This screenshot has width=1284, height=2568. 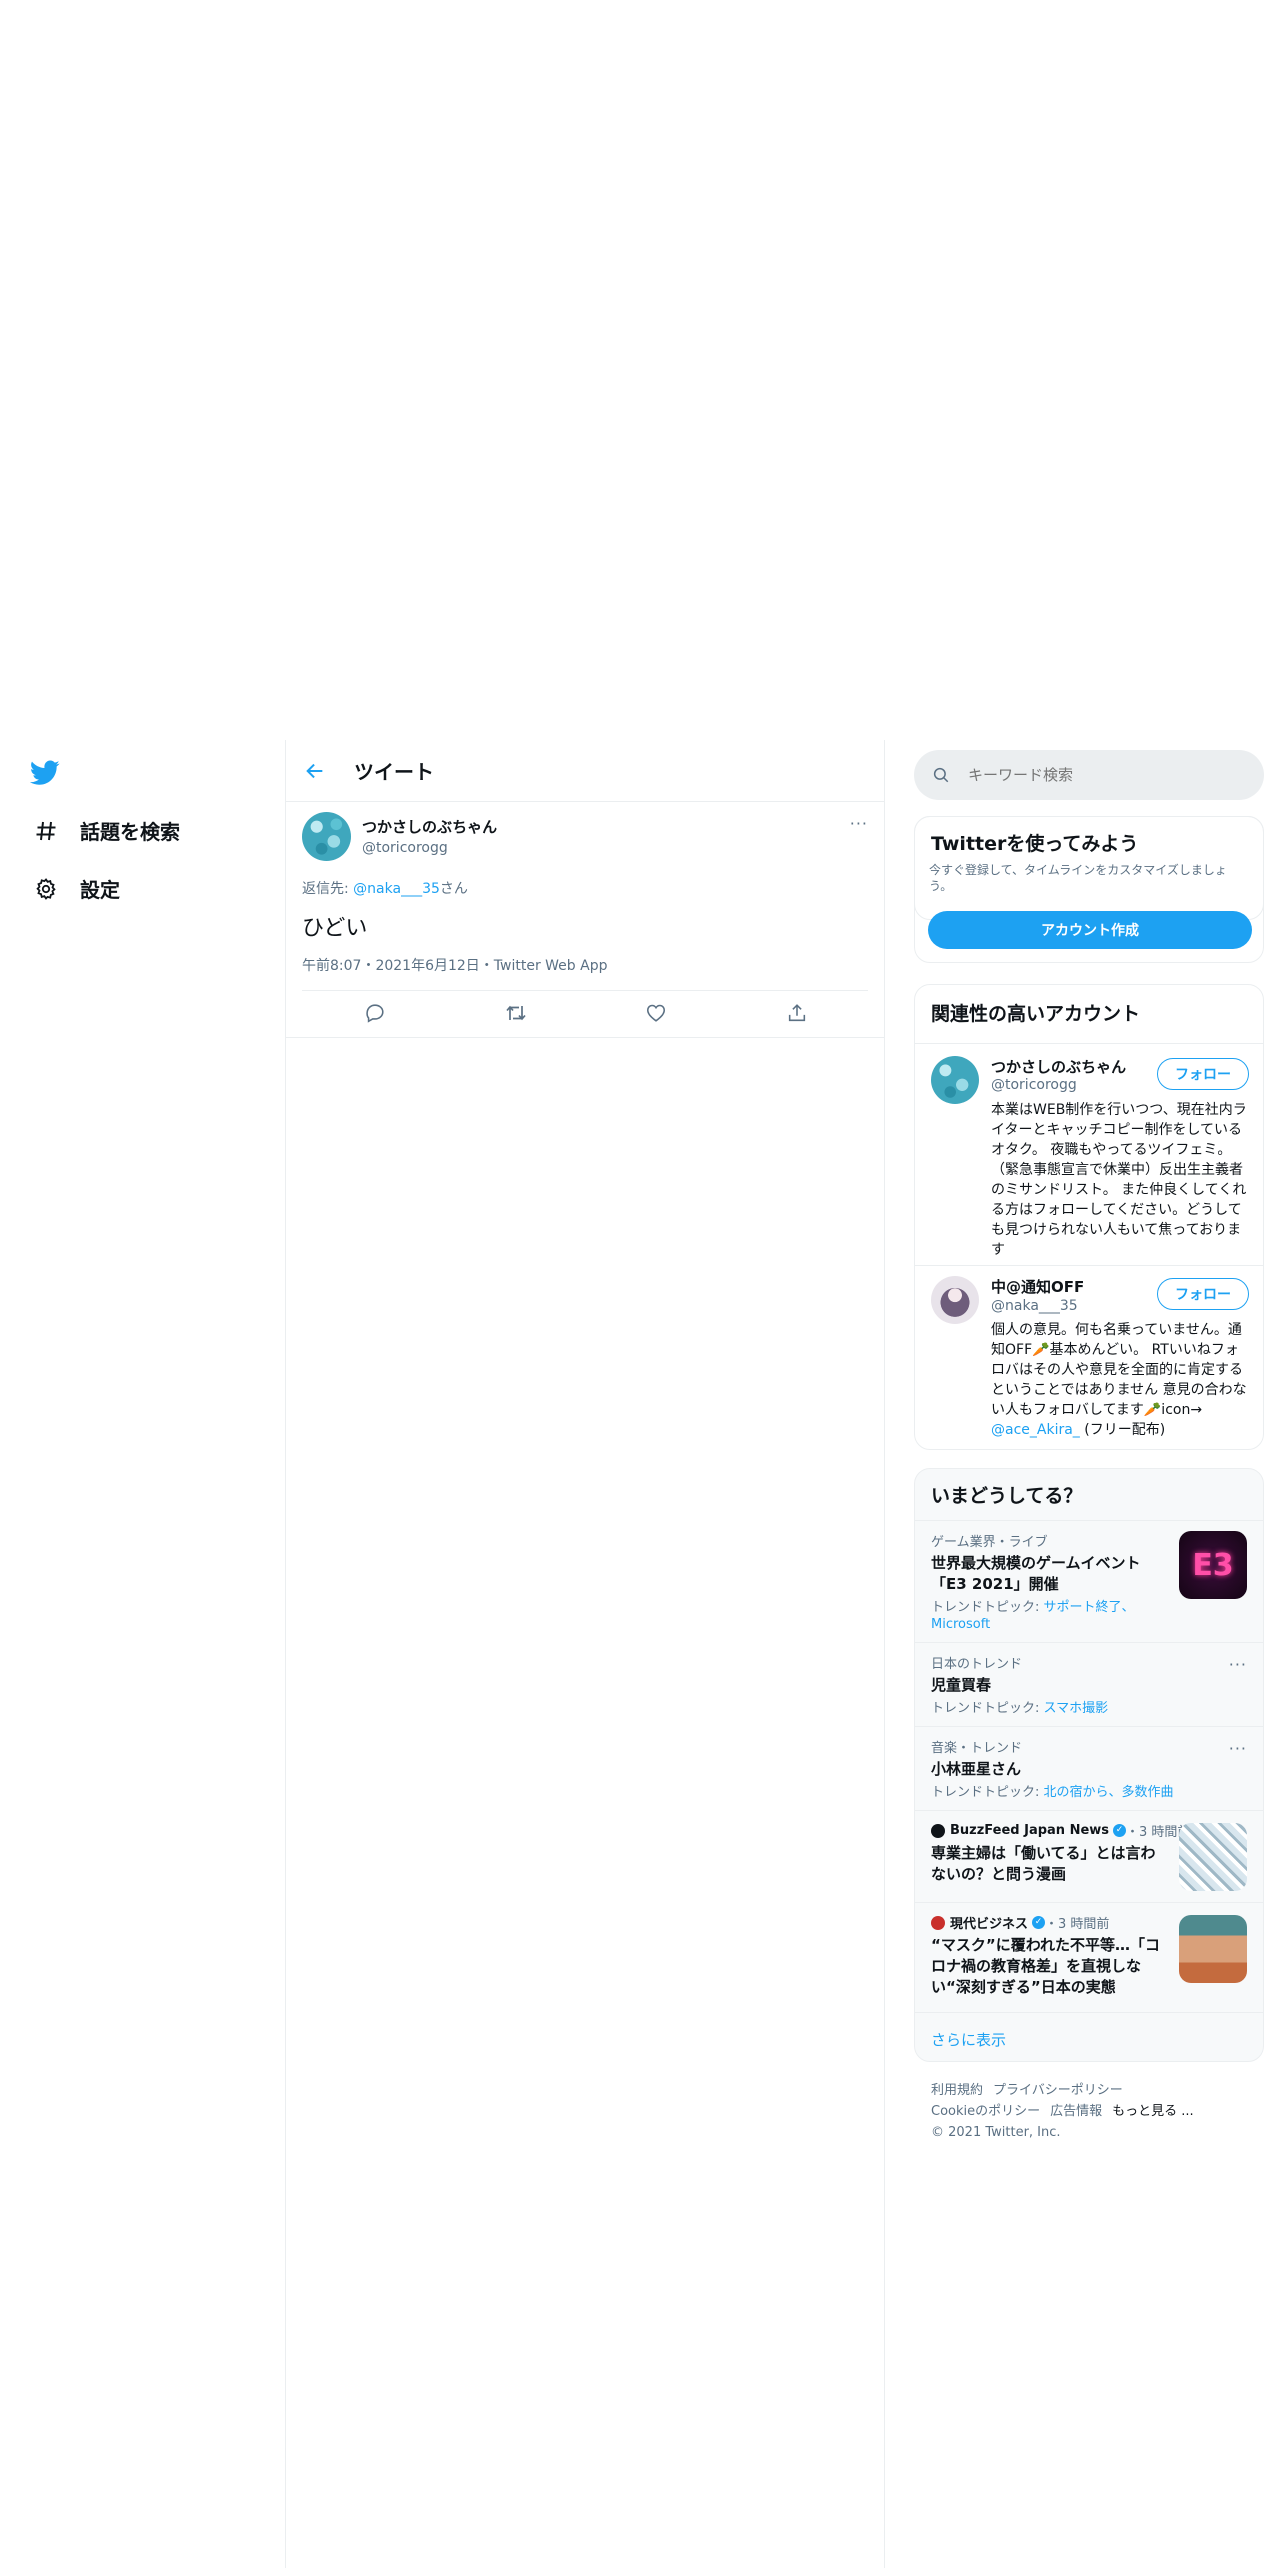 What do you see at coordinates (77, 888) in the screenshot?
I see `nav-item-settings: 設定` at bounding box center [77, 888].